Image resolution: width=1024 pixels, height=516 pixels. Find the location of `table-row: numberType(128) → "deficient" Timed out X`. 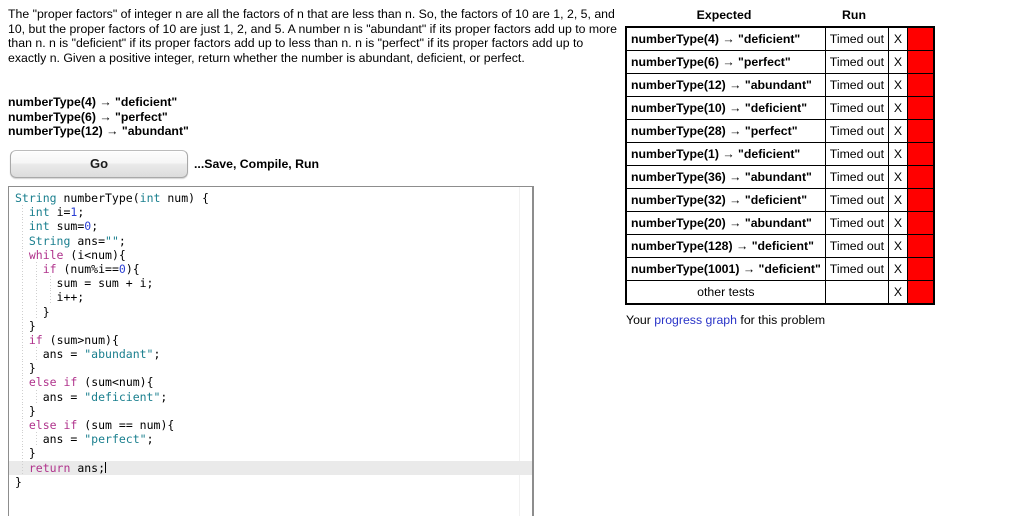

table-row: numberType(128) → "deficient" Timed out X is located at coordinates (780, 246).